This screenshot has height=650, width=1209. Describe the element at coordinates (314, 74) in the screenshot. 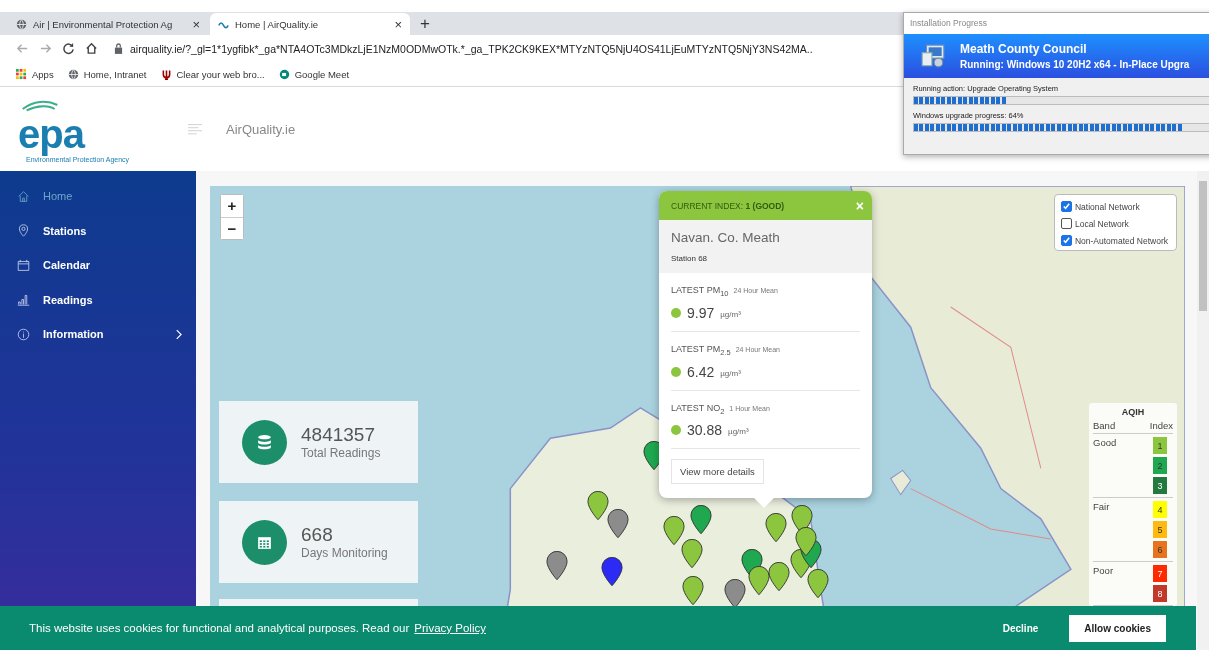

I see `bookmark-link: Google Meet` at that location.